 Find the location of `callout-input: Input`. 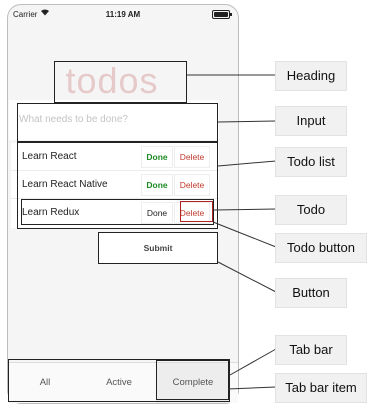

callout-input: Input is located at coordinates (311, 121).